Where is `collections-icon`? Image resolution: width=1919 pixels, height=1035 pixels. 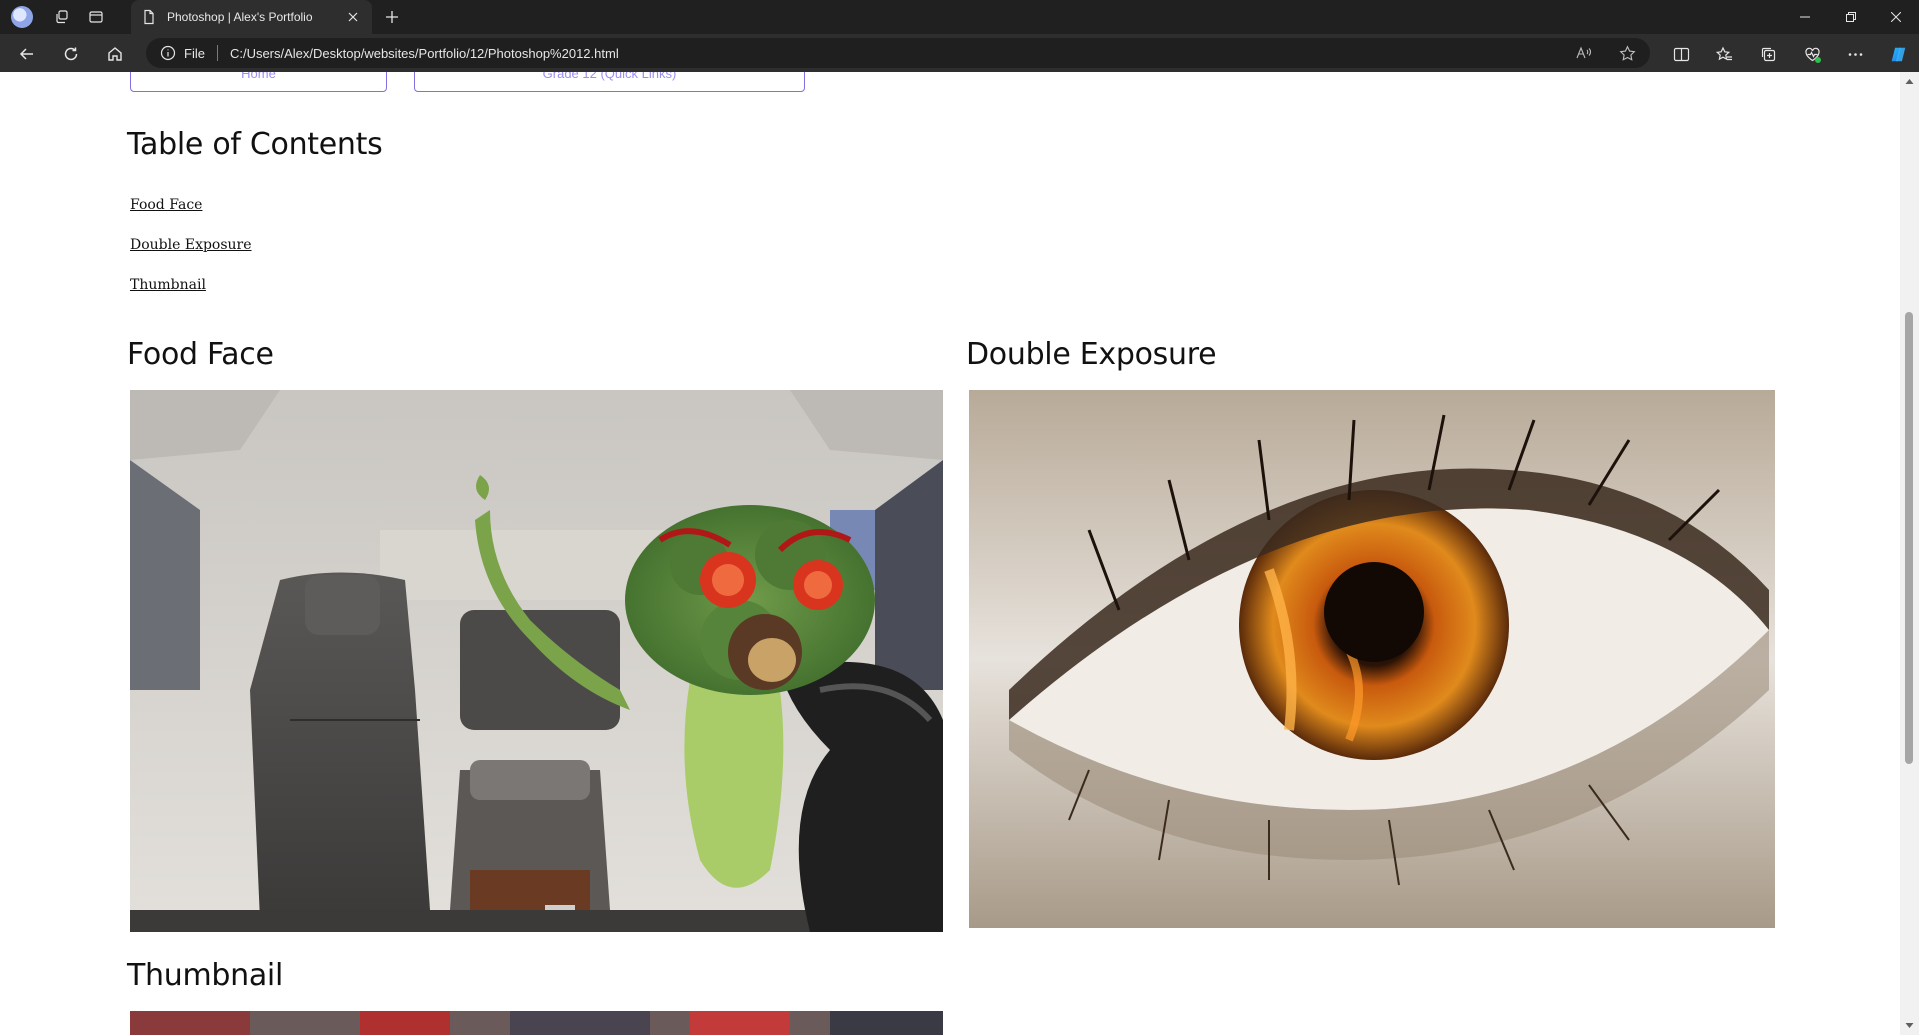
collections-icon is located at coordinates (1768, 54).